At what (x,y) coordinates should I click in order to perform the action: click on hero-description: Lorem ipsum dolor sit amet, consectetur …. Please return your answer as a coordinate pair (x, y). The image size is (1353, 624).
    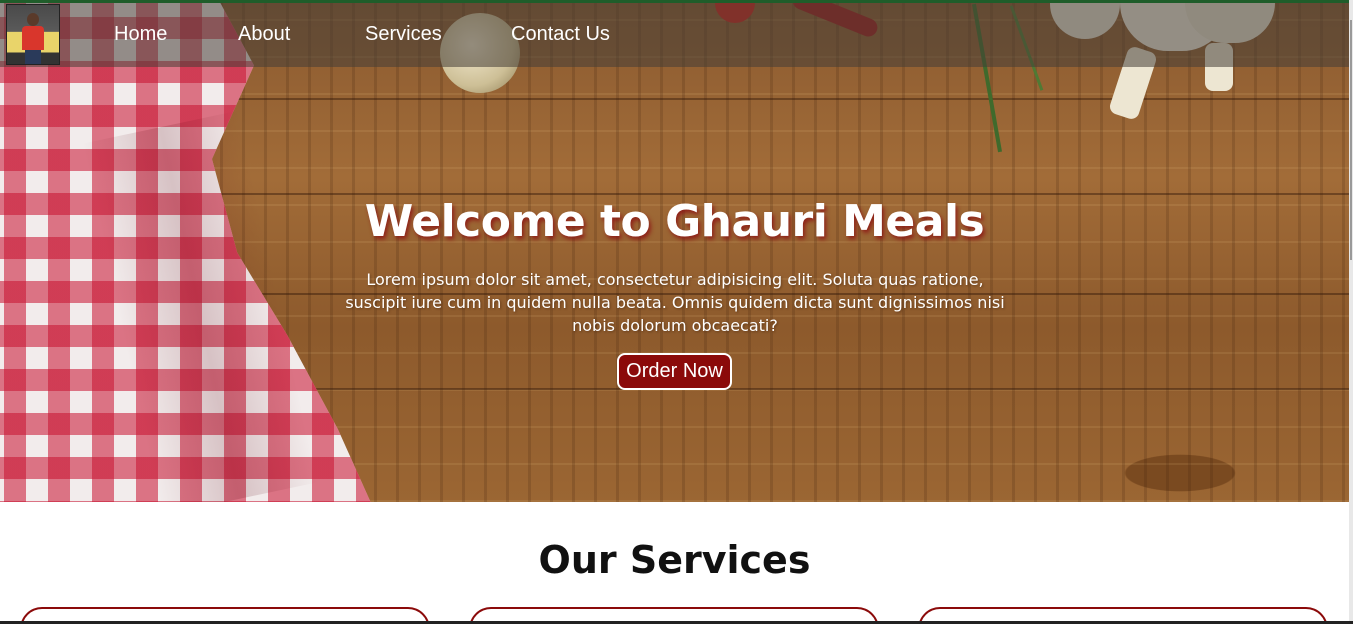
    Looking at the image, I should click on (675, 302).